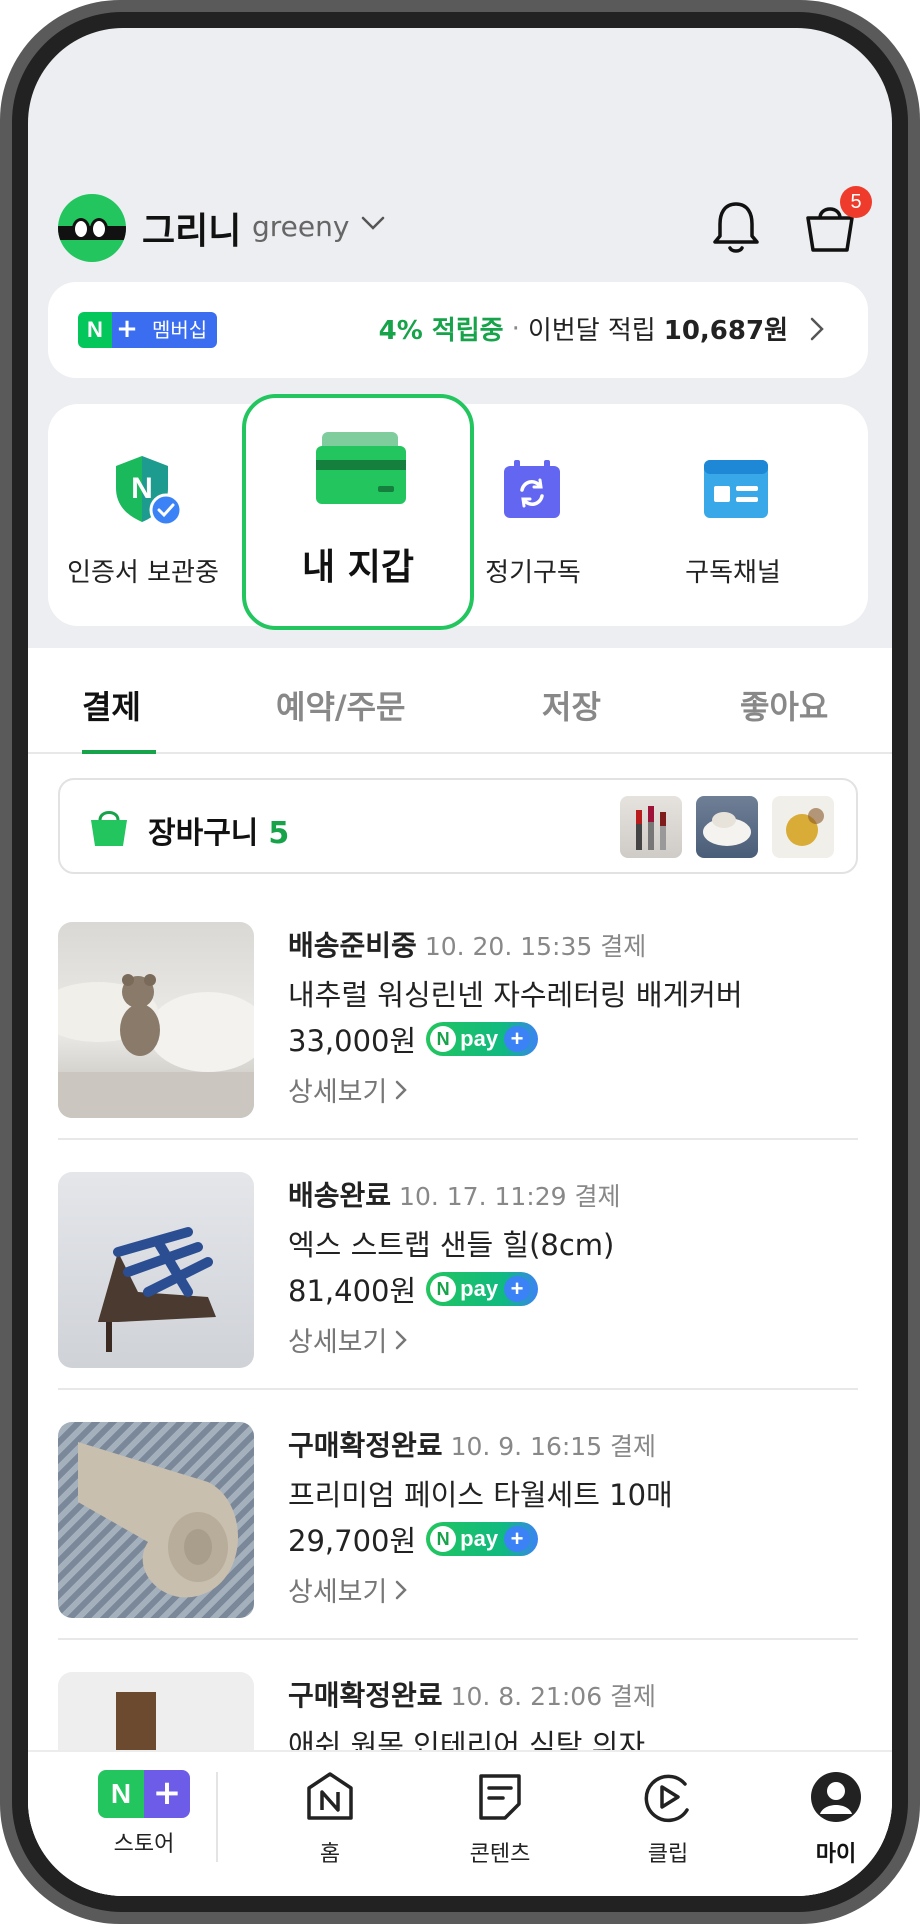 This screenshot has width=920, height=1924. What do you see at coordinates (191, 228) in the screenshot?
I see `username: 그리니` at bounding box center [191, 228].